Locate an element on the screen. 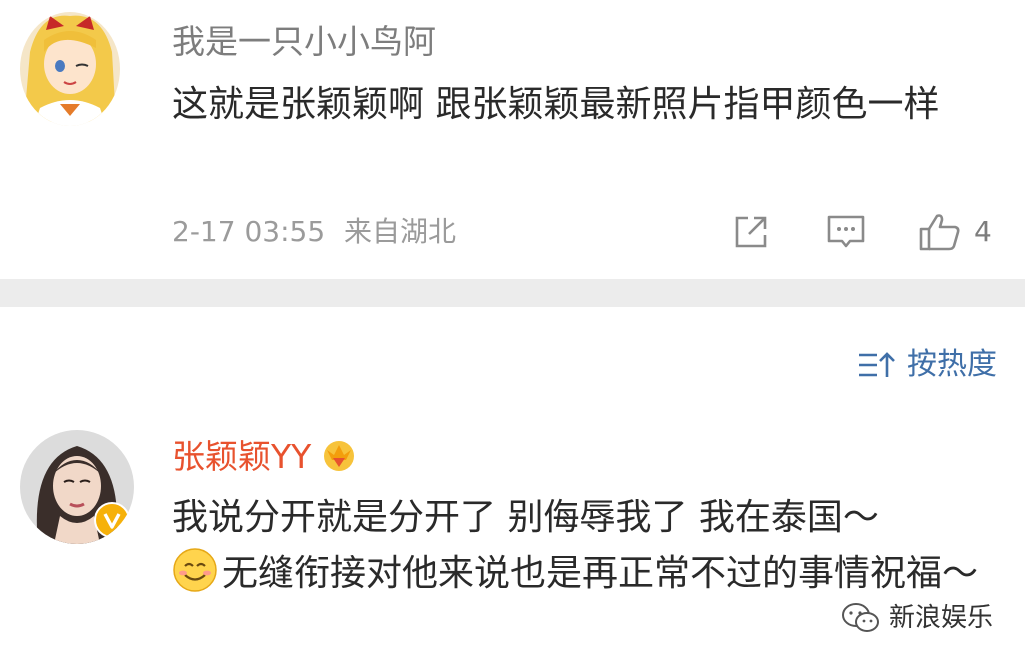 The width and height of the screenshot is (1025, 661). sort-by-hot-button: 按热度 is located at coordinates (927, 365).